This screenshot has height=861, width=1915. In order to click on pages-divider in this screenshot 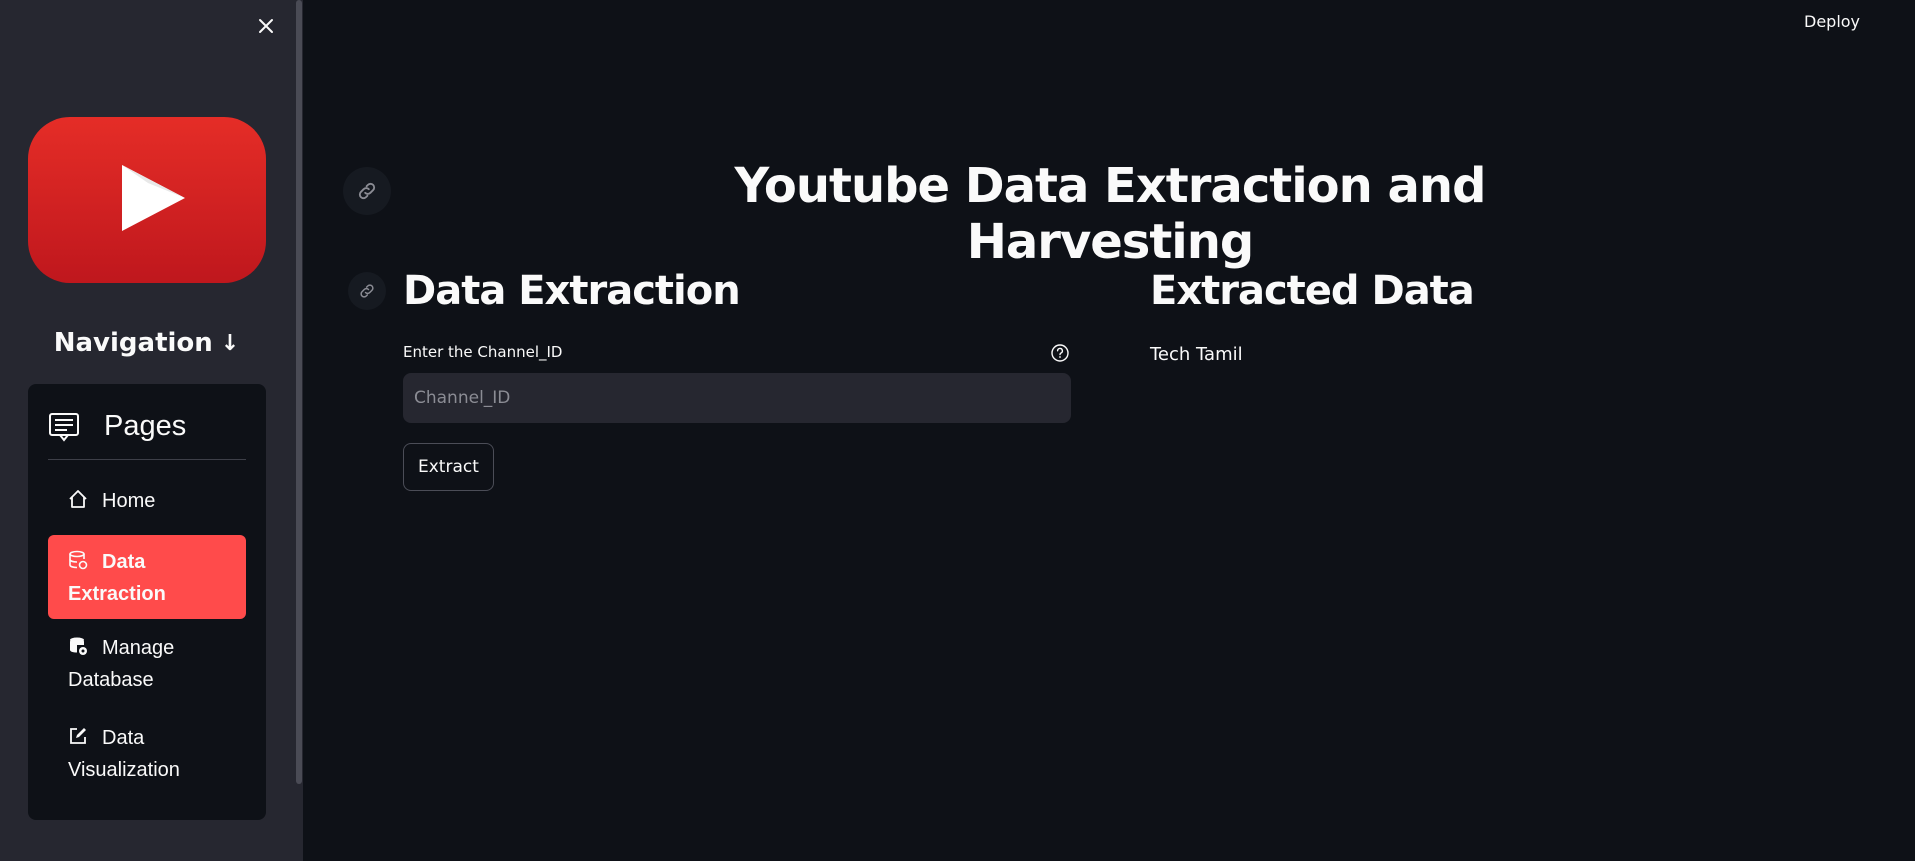, I will do `click(147, 459)`.